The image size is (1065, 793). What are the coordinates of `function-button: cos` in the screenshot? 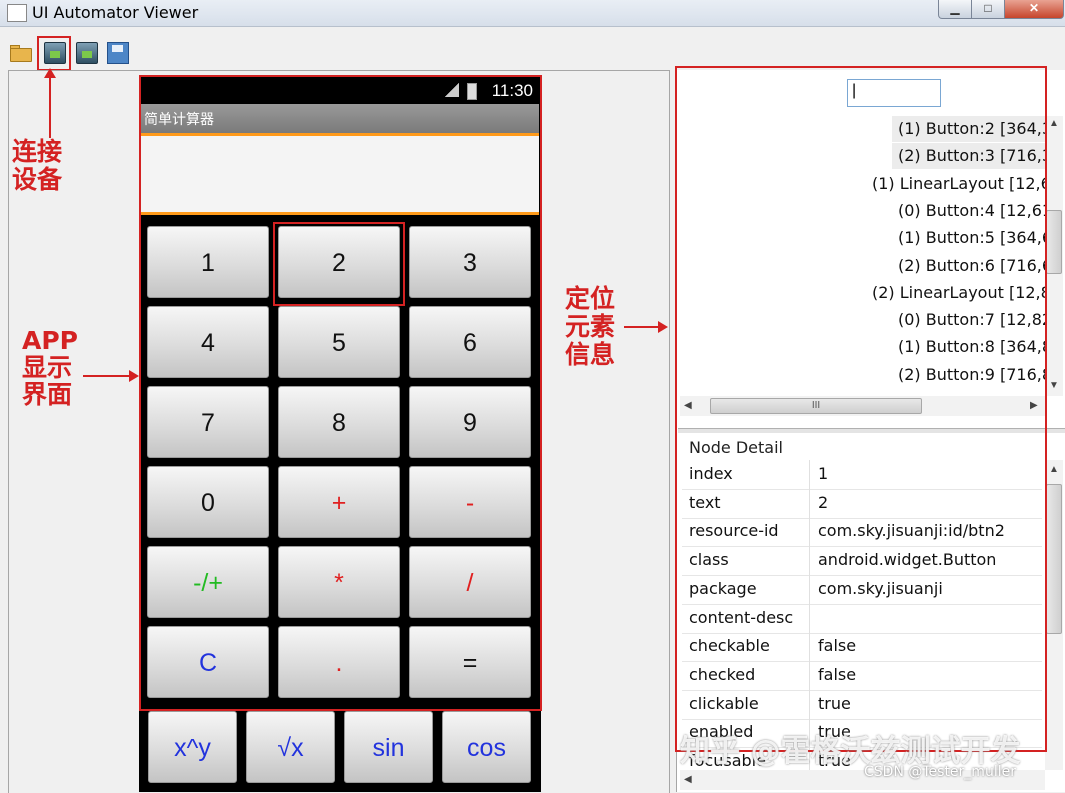 It's located at (486, 747).